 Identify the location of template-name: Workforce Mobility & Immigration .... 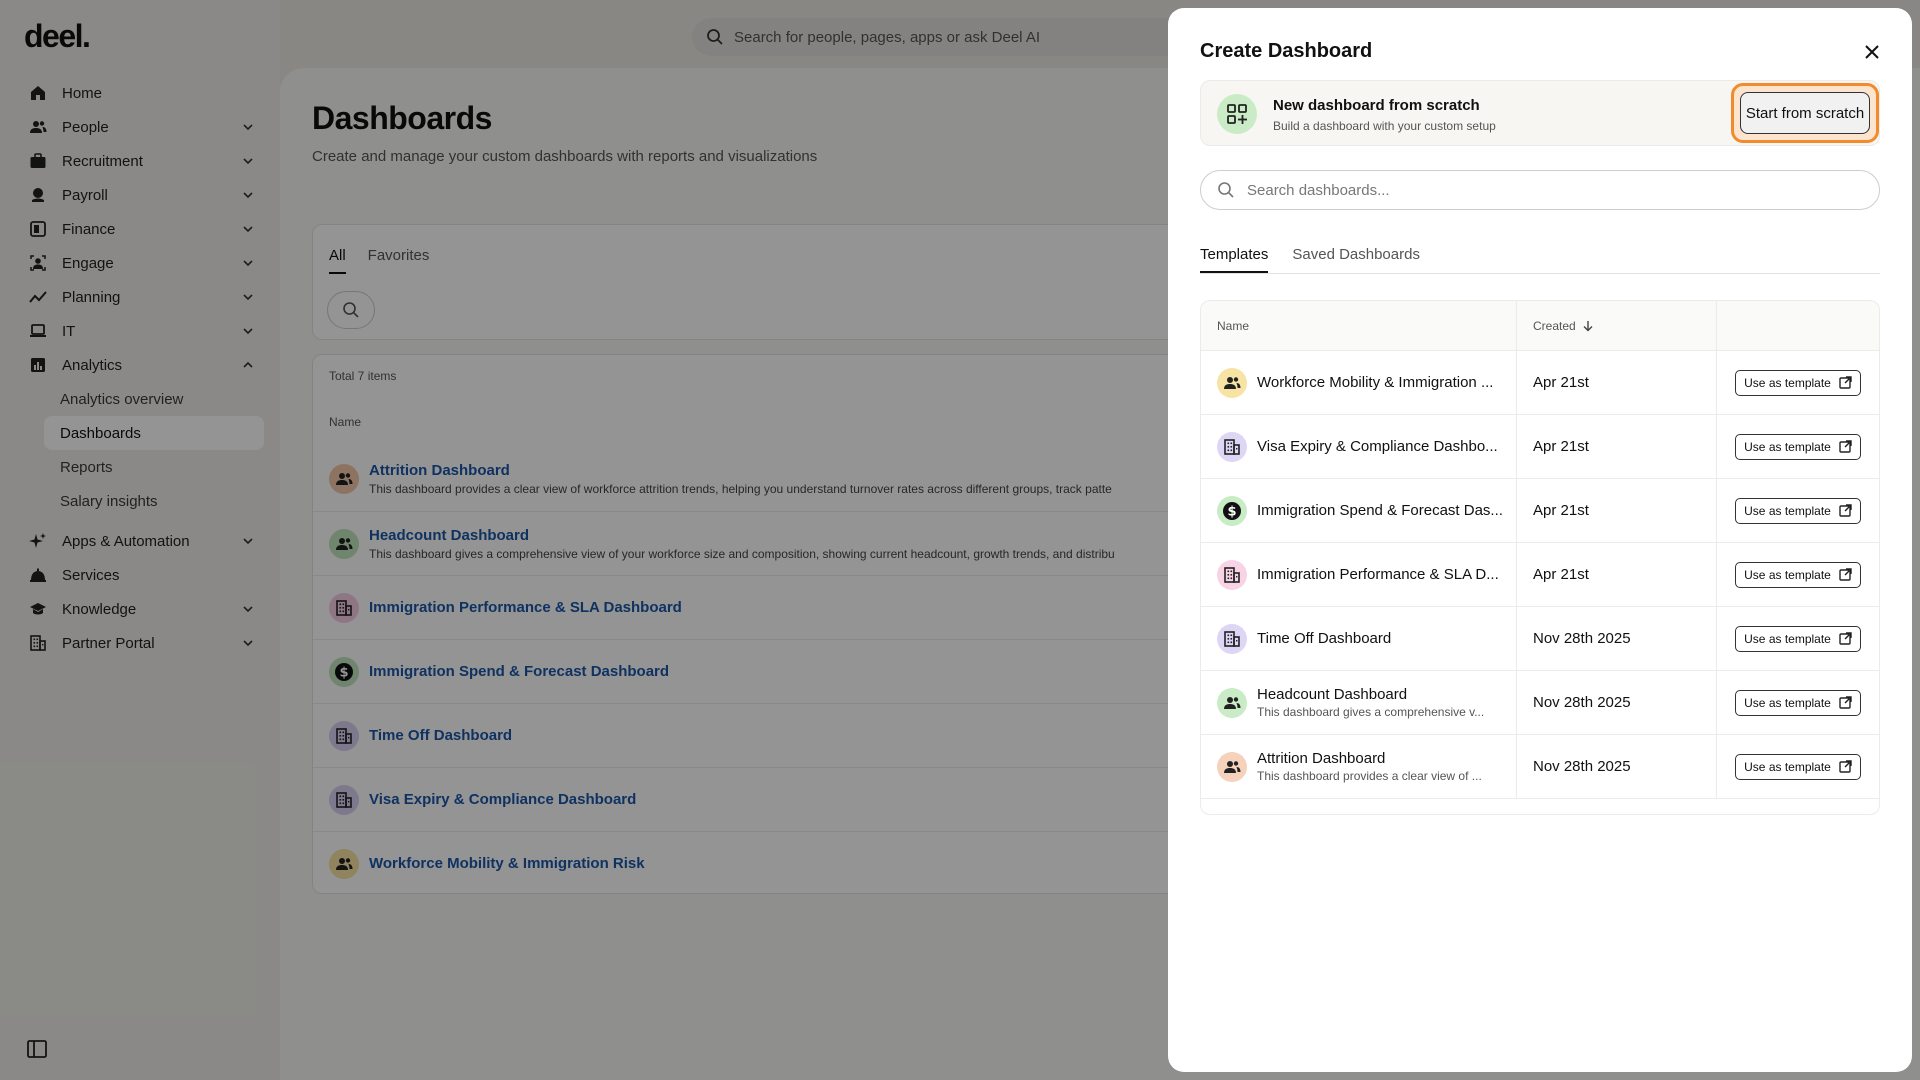
(1375, 382).